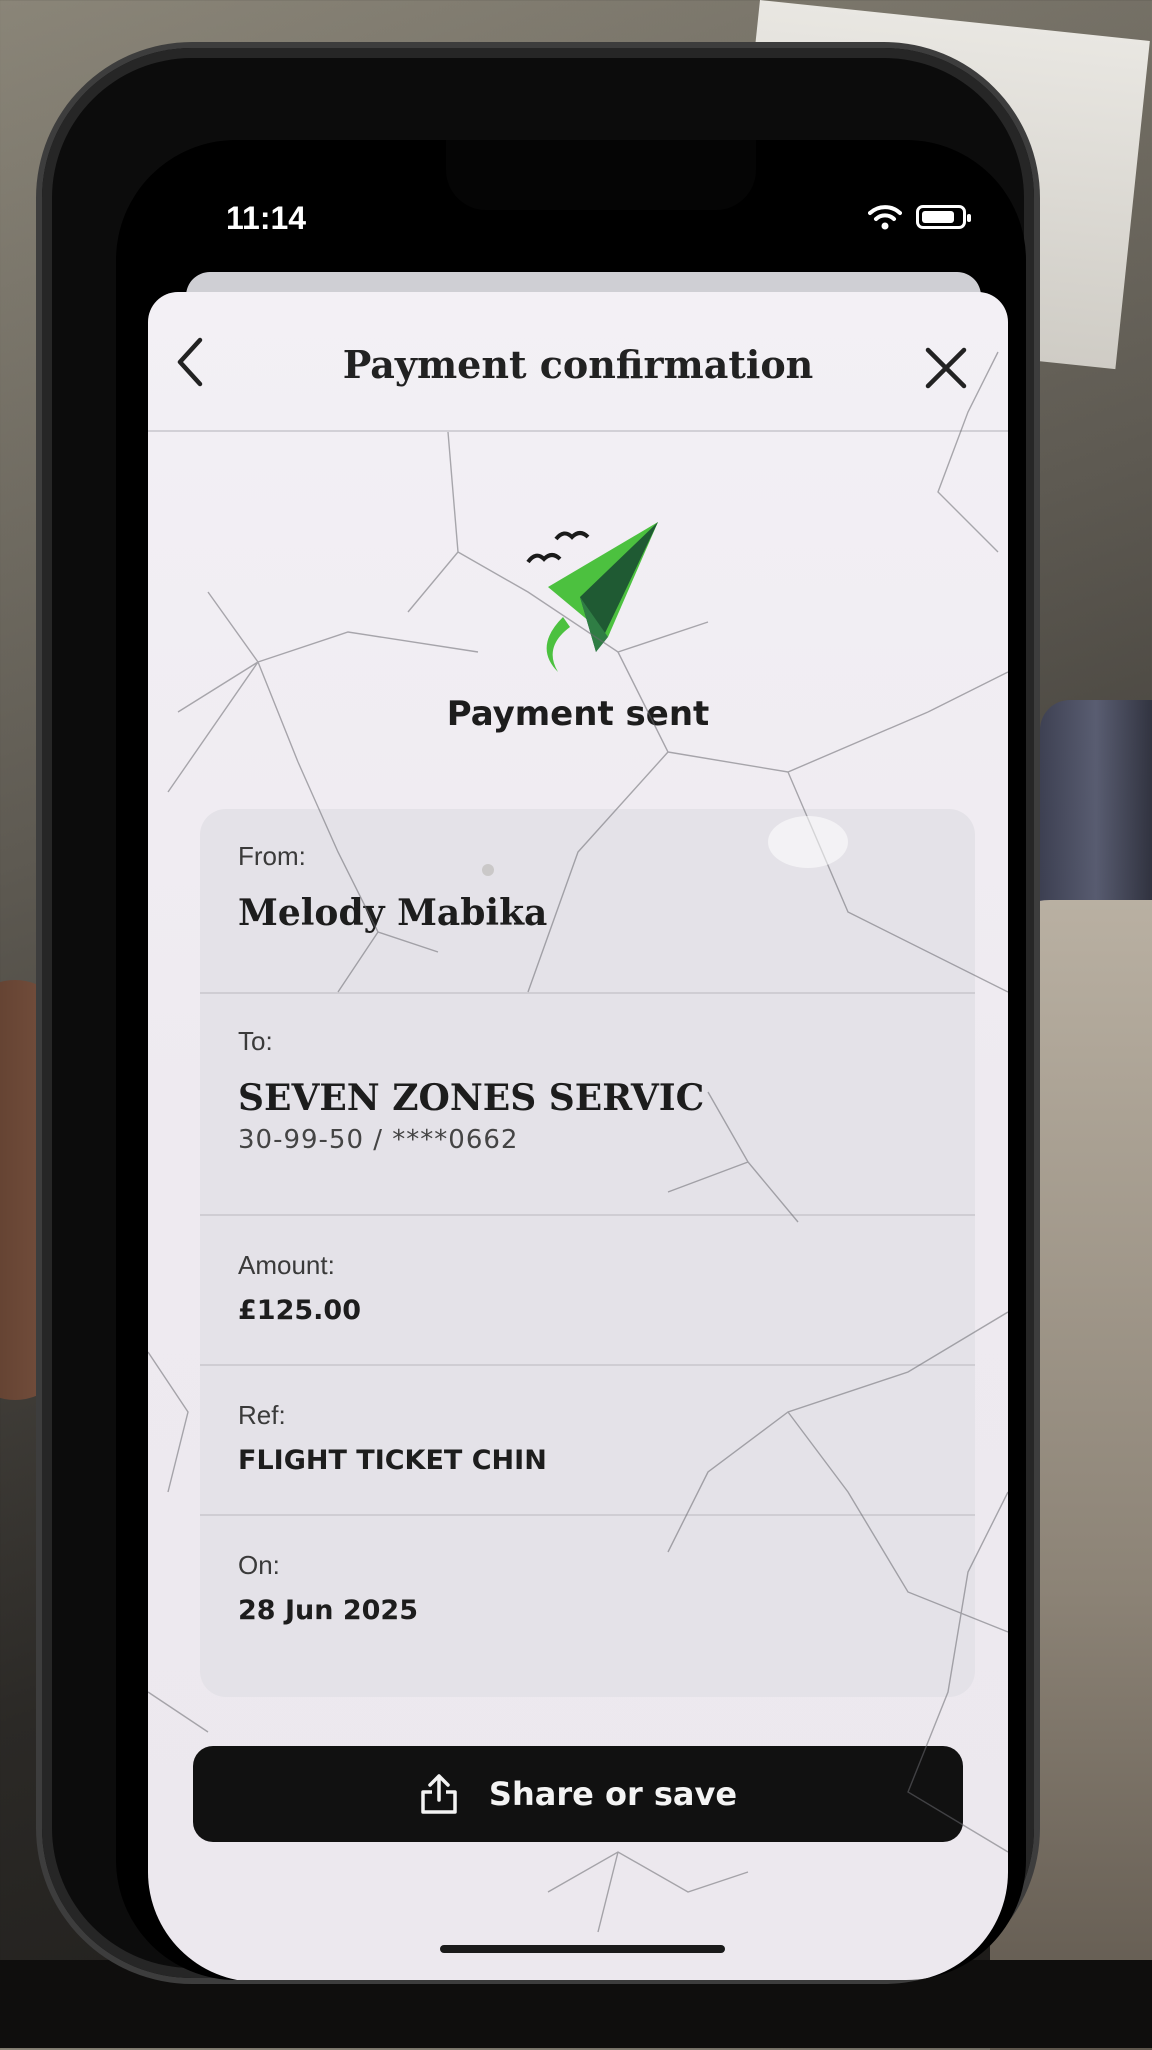 The height and width of the screenshot is (2050, 1152). Describe the element at coordinates (587, 1291) in the screenshot. I see `detail-row-amount: Amount: £125.00` at that location.